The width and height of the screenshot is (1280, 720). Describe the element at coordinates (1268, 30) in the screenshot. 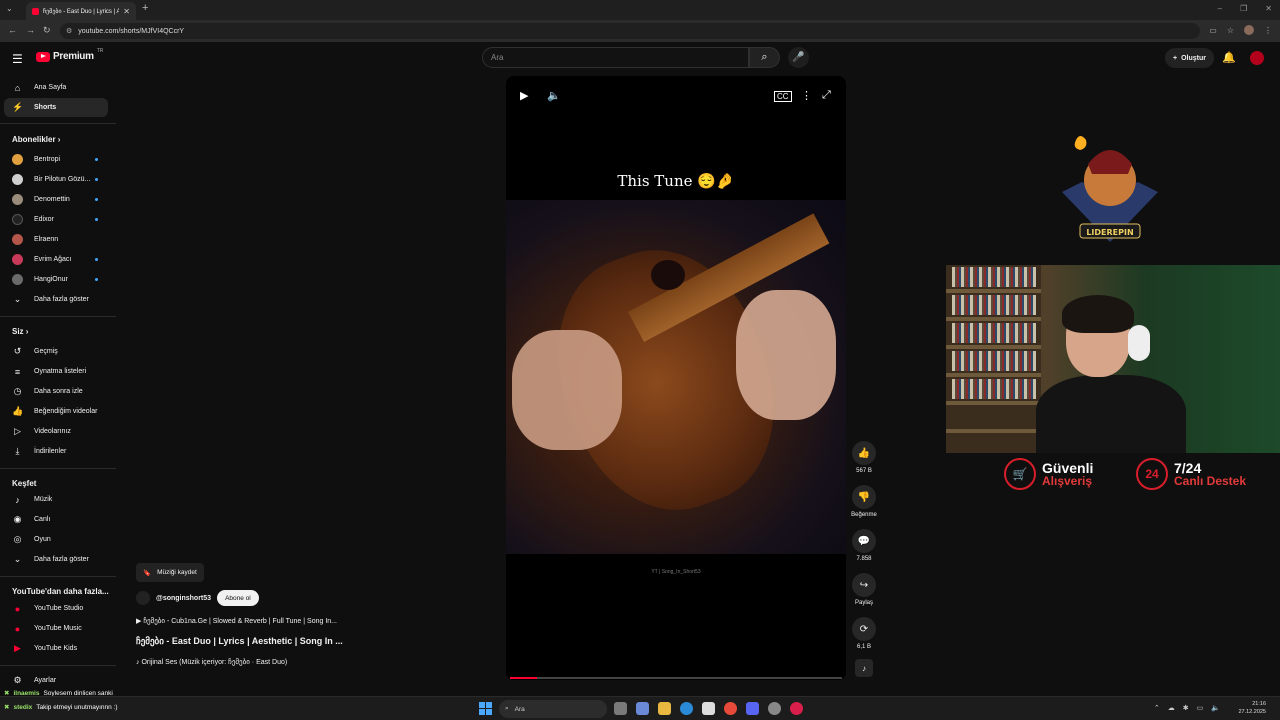

I see `browser-menu-icon: ⋮` at that location.